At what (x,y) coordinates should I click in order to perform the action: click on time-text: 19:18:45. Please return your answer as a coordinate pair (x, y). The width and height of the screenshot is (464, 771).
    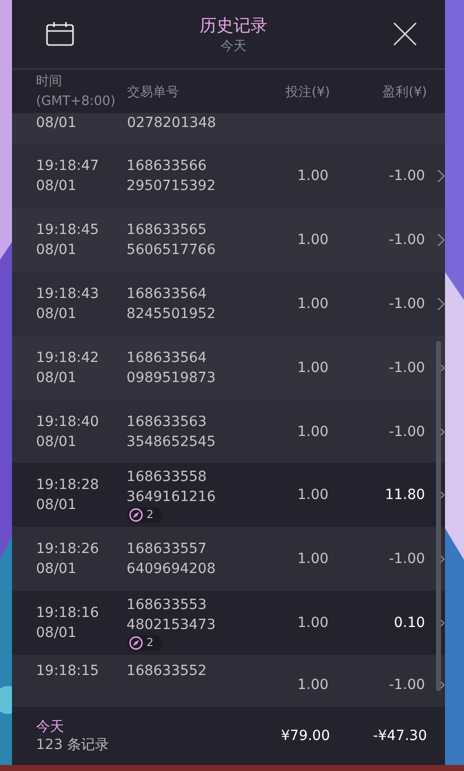
    Looking at the image, I should click on (68, 230).